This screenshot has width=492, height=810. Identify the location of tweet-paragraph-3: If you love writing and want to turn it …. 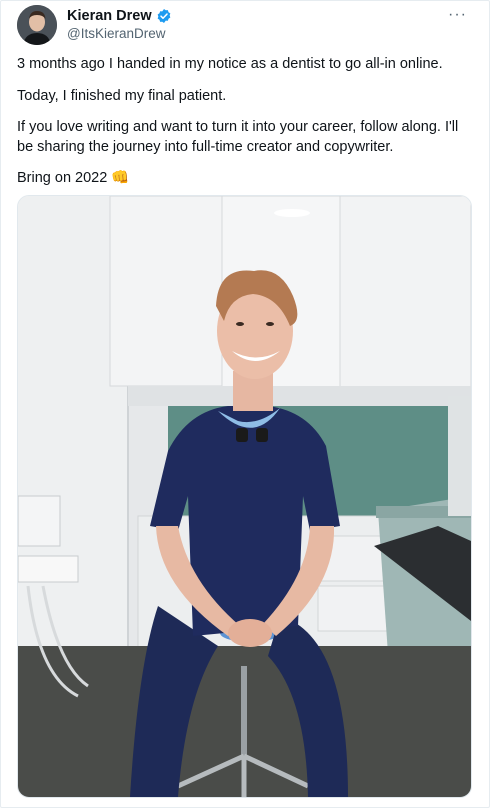
(238, 137).